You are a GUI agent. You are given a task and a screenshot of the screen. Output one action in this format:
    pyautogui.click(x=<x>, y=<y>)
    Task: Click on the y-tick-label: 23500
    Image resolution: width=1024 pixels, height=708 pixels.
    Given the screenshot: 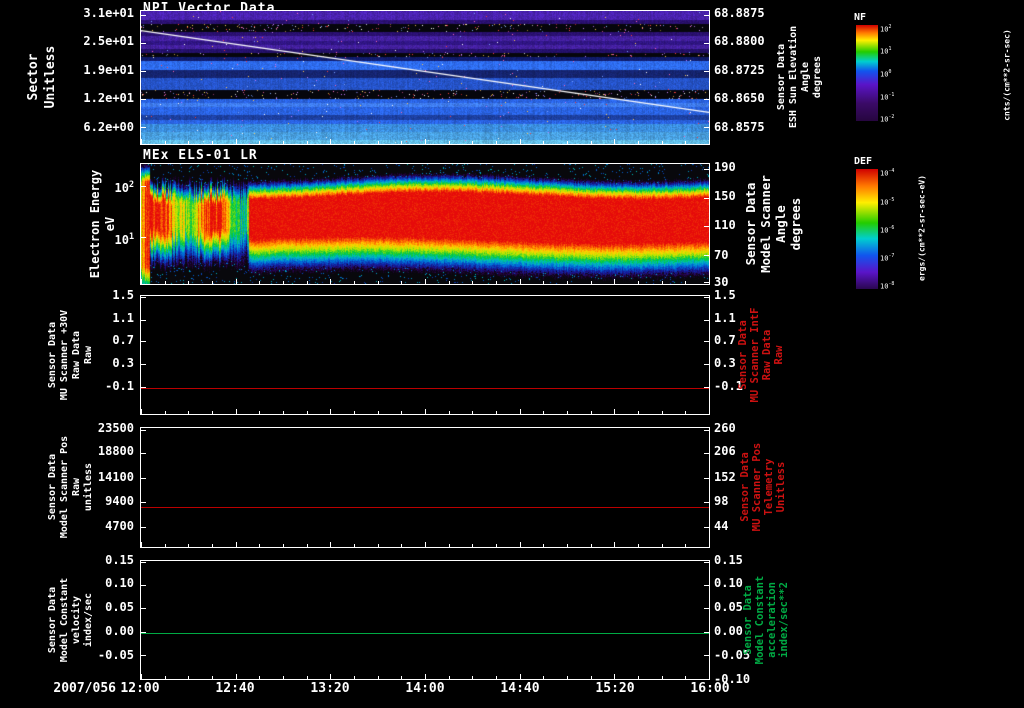 What is the action you would take?
    pyautogui.click(x=115, y=428)
    